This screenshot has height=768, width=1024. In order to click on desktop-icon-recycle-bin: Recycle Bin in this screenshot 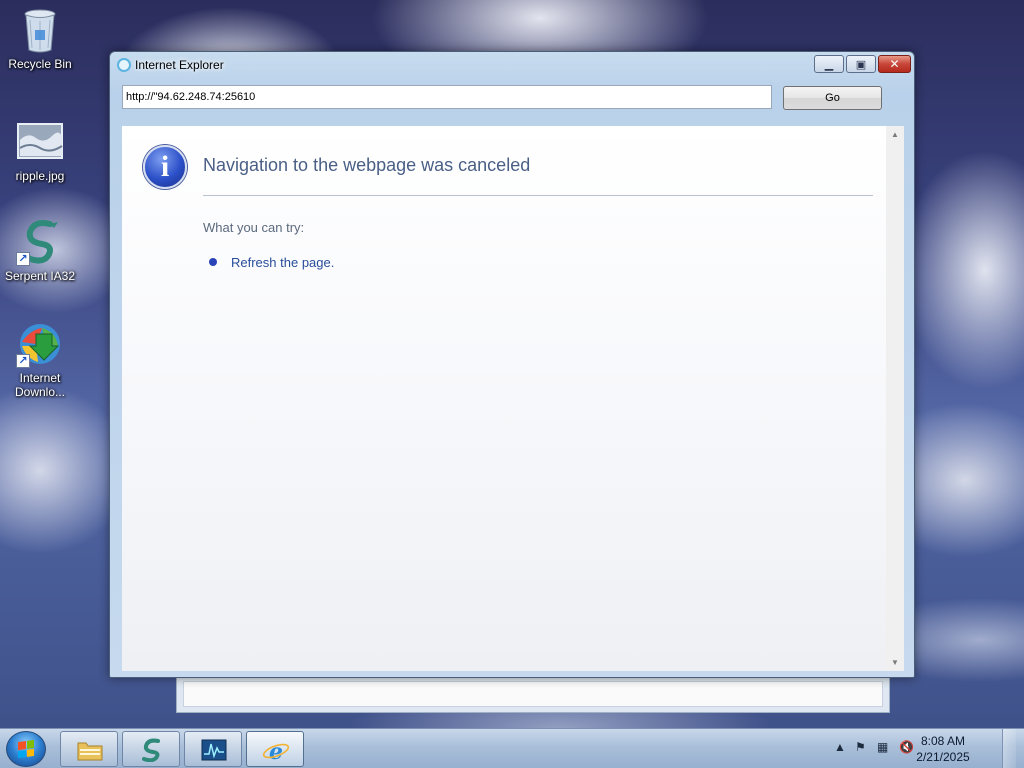, I will do `click(40, 38)`.